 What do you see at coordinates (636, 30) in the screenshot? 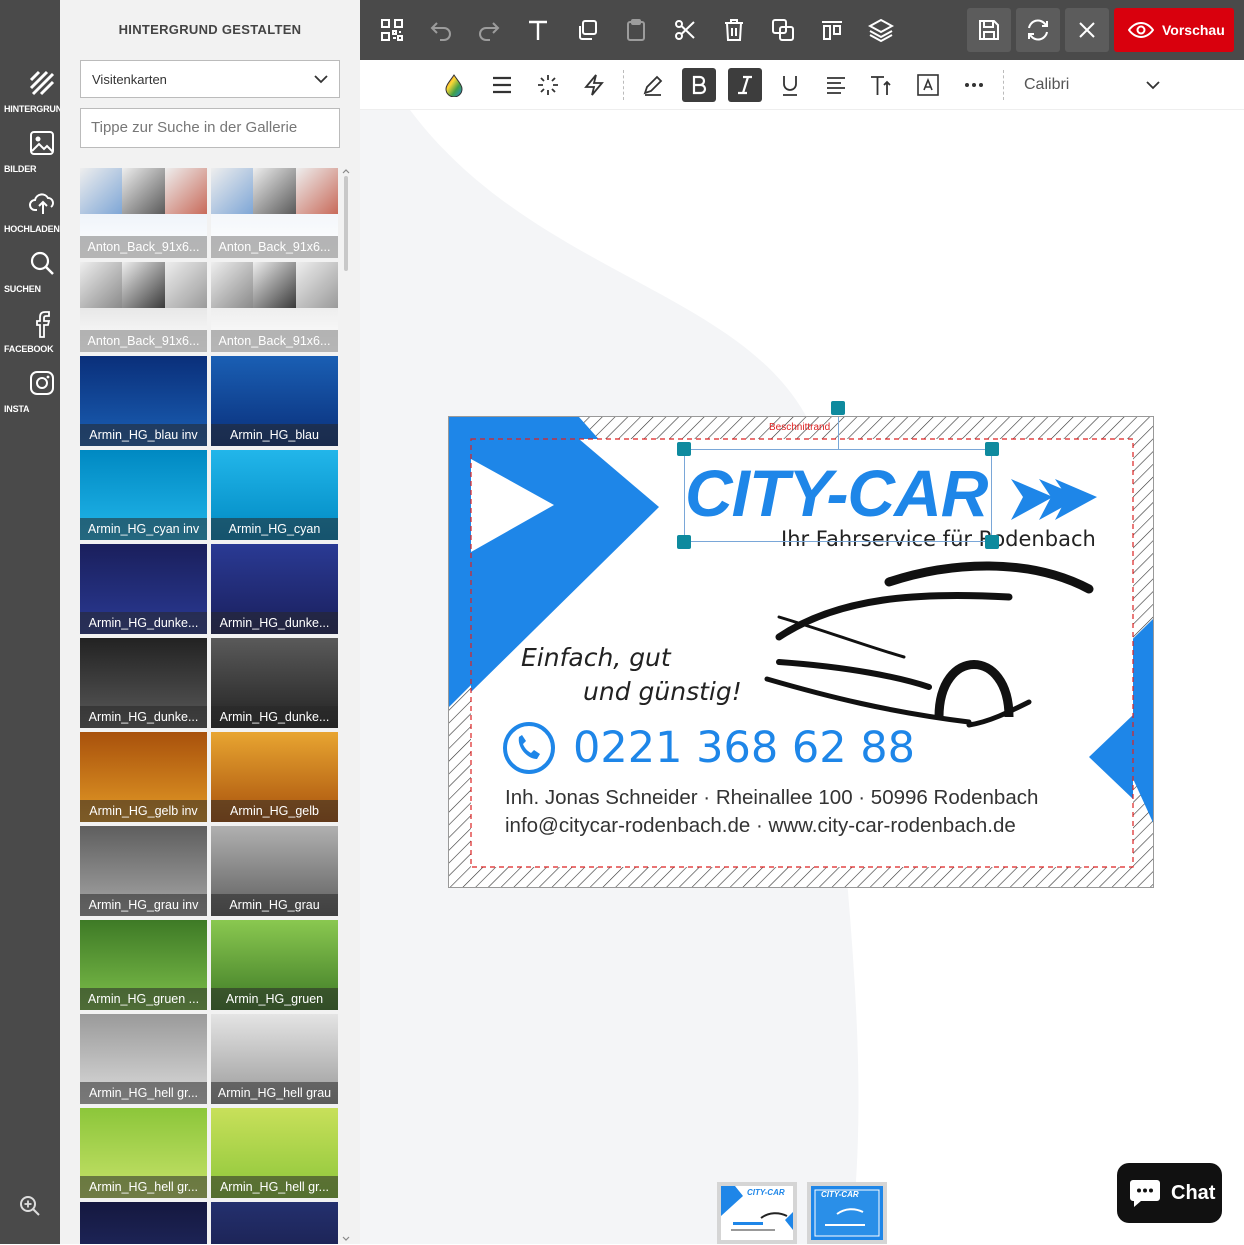
I see `paste-button` at bounding box center [636, 30].